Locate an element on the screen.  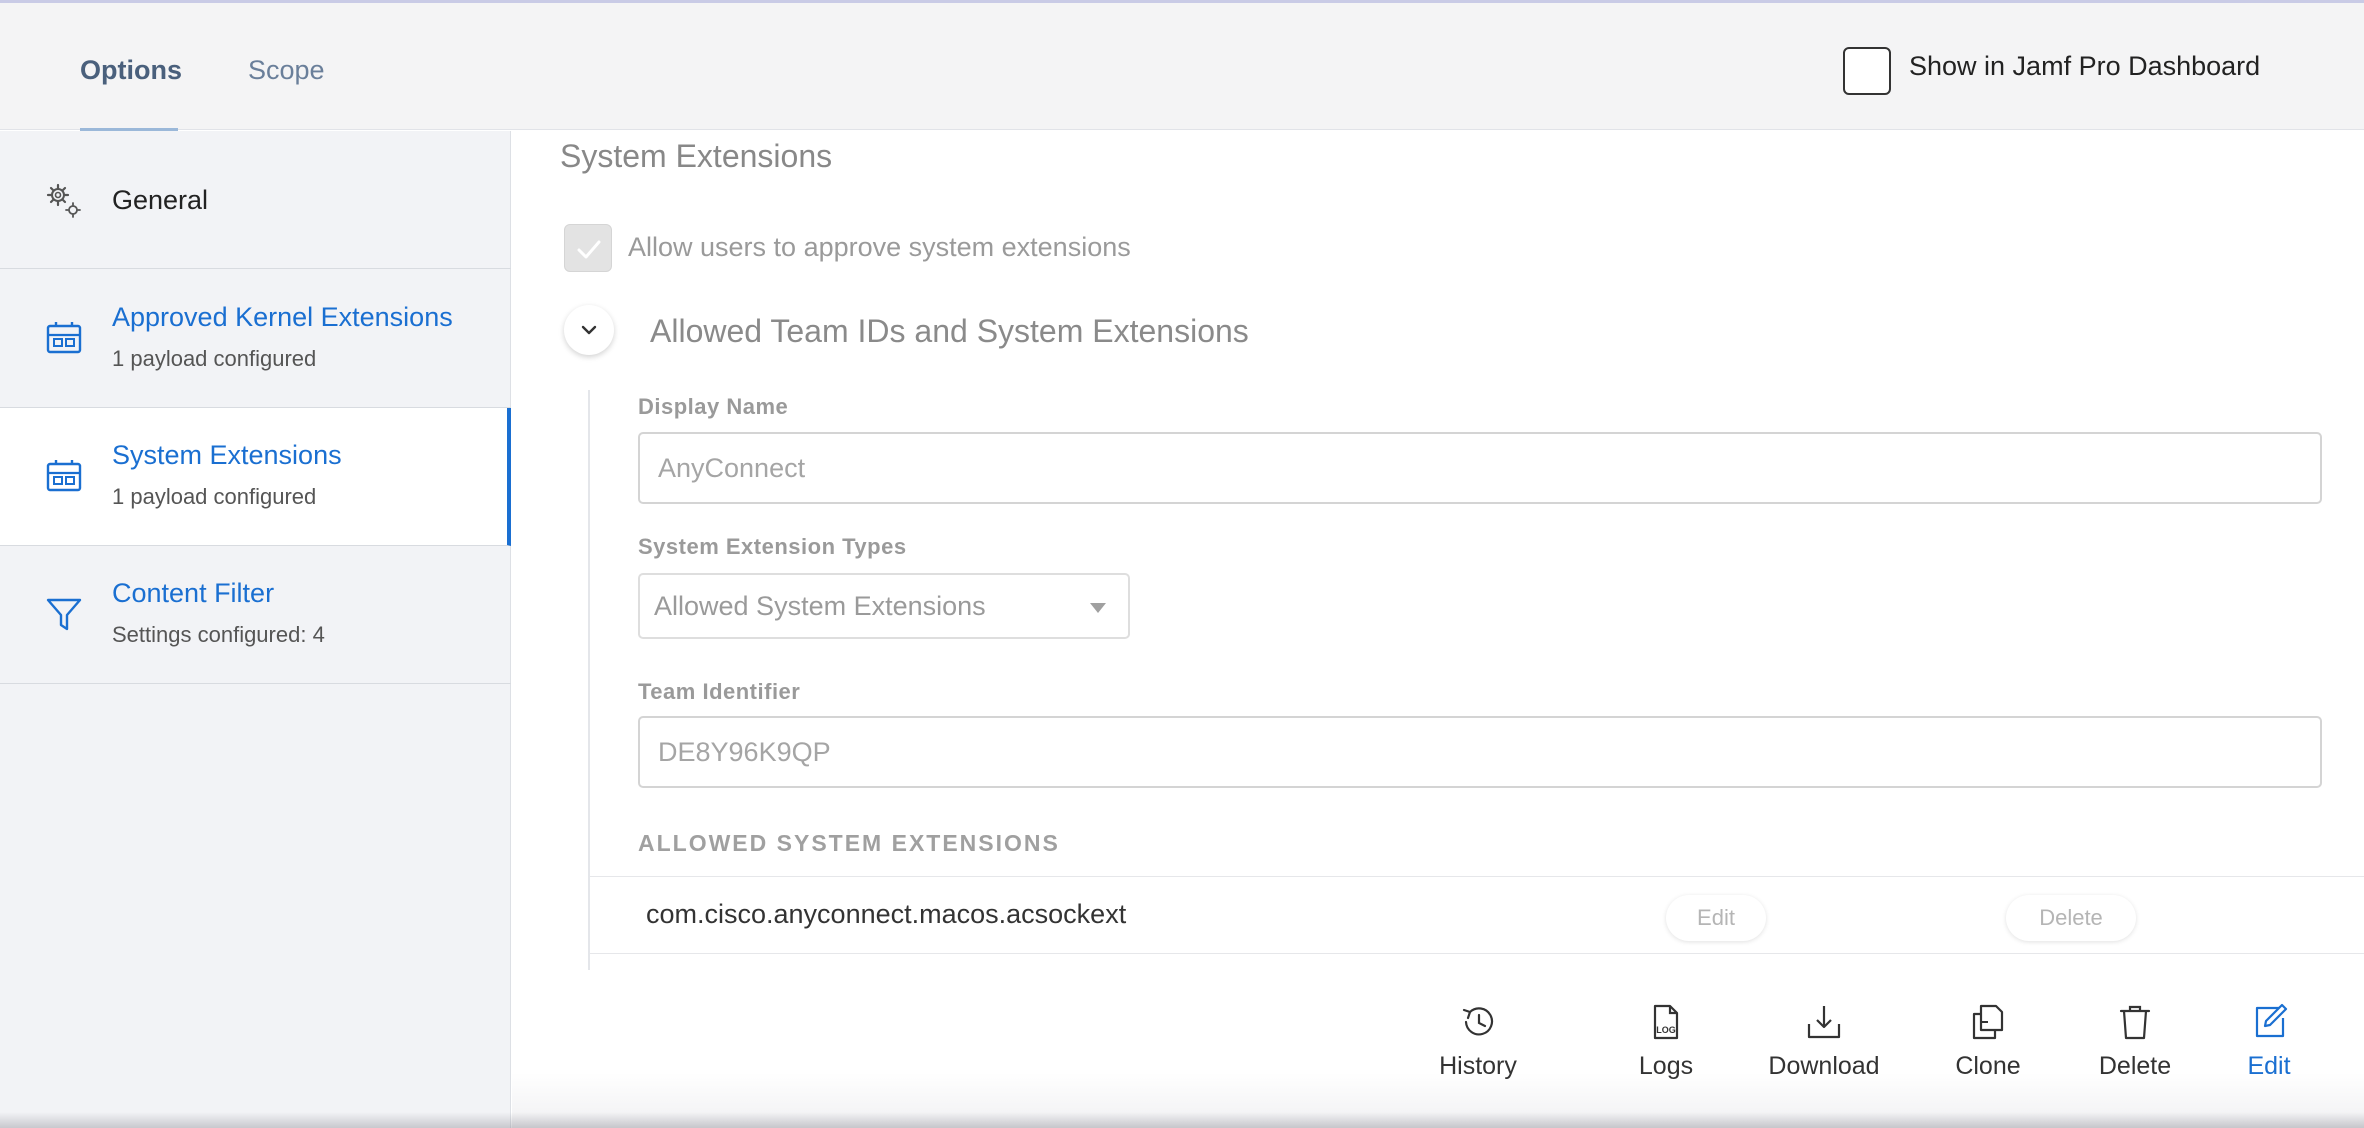
filter-icon is located at coordinates (64, 614).